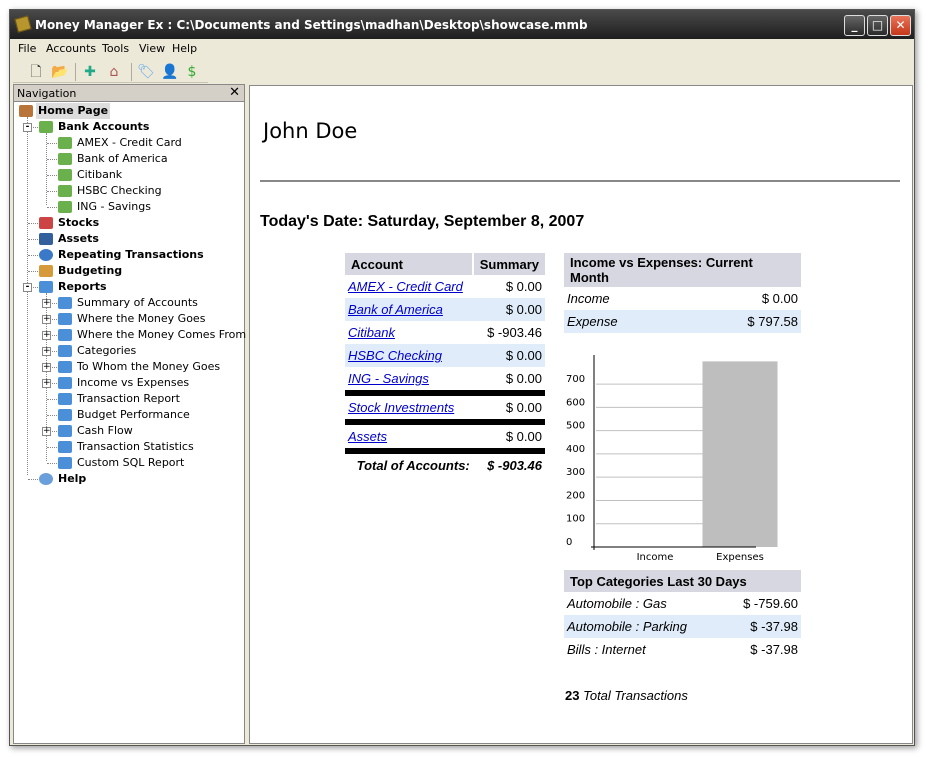 The width and height of the screenshot is (930, 758). What do you see at coordinates (682, 270) in the screenshot?
I see `income-expenses-title: Income vs Expenses: Current Month` at bounding box center [682, 270].